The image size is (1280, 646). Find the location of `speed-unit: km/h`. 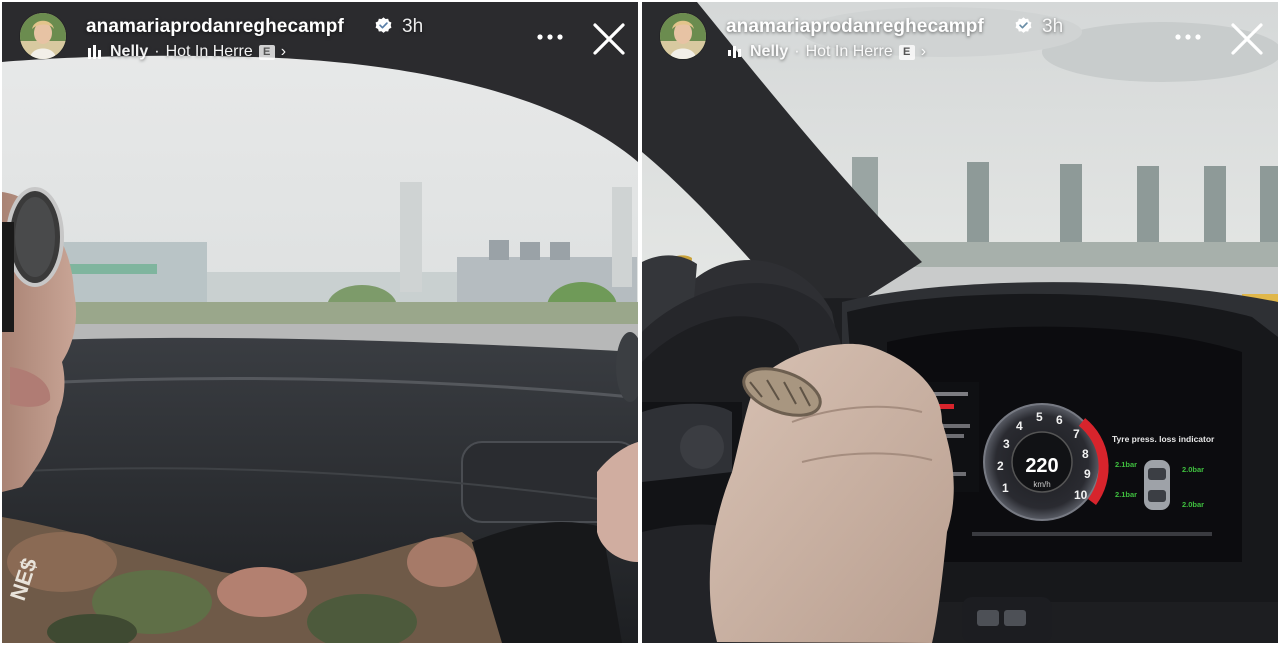

speed-unit: km/h is located at coordinates (1041, 484).